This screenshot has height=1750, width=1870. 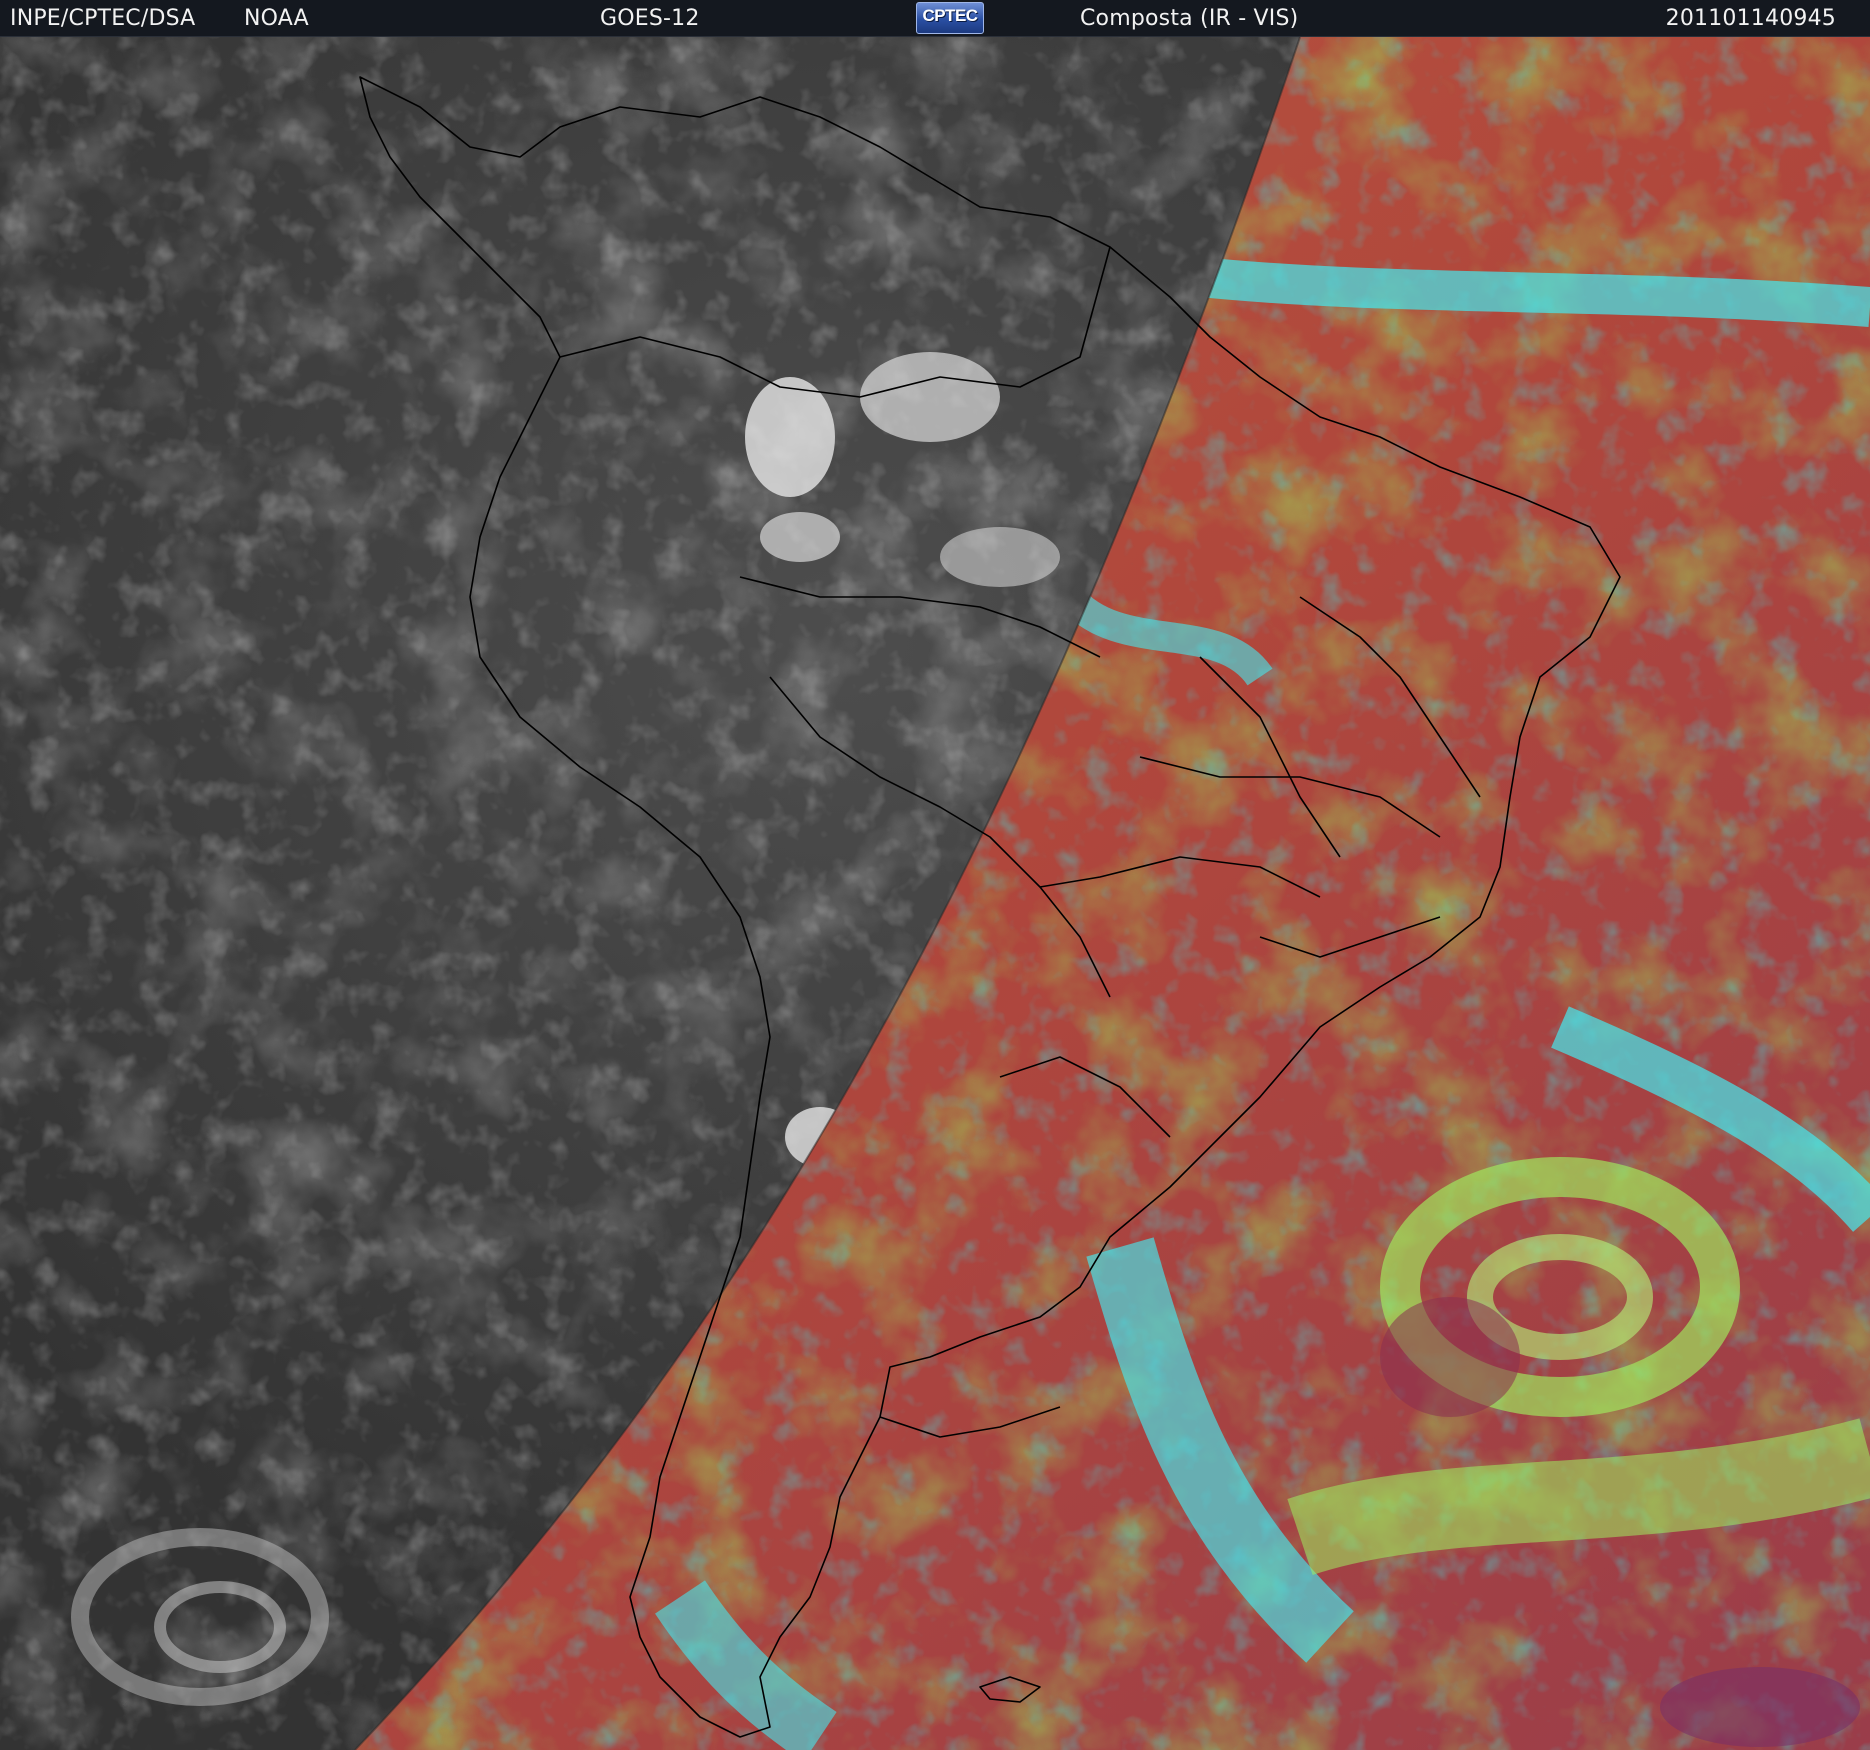 I want to click on product-label: Composta (IR - VIS), so click(x=1189, y=18).